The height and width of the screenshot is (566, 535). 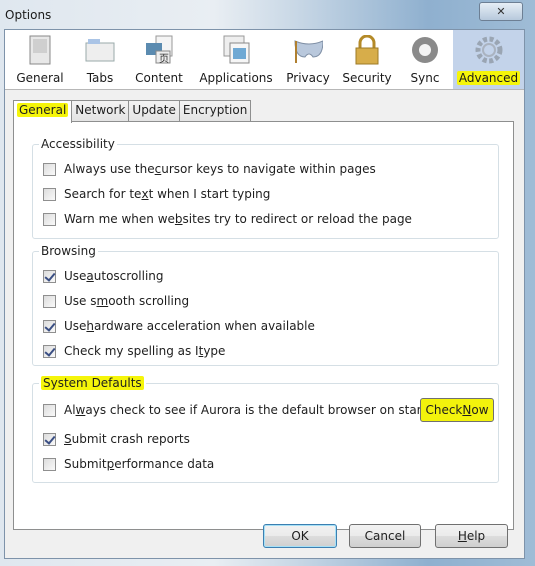 What do you see at coordinates (116, 439) in the screenshot?
I see `checkbox-crash-reports: Submit crash reports` at bounding box center [116, 439].